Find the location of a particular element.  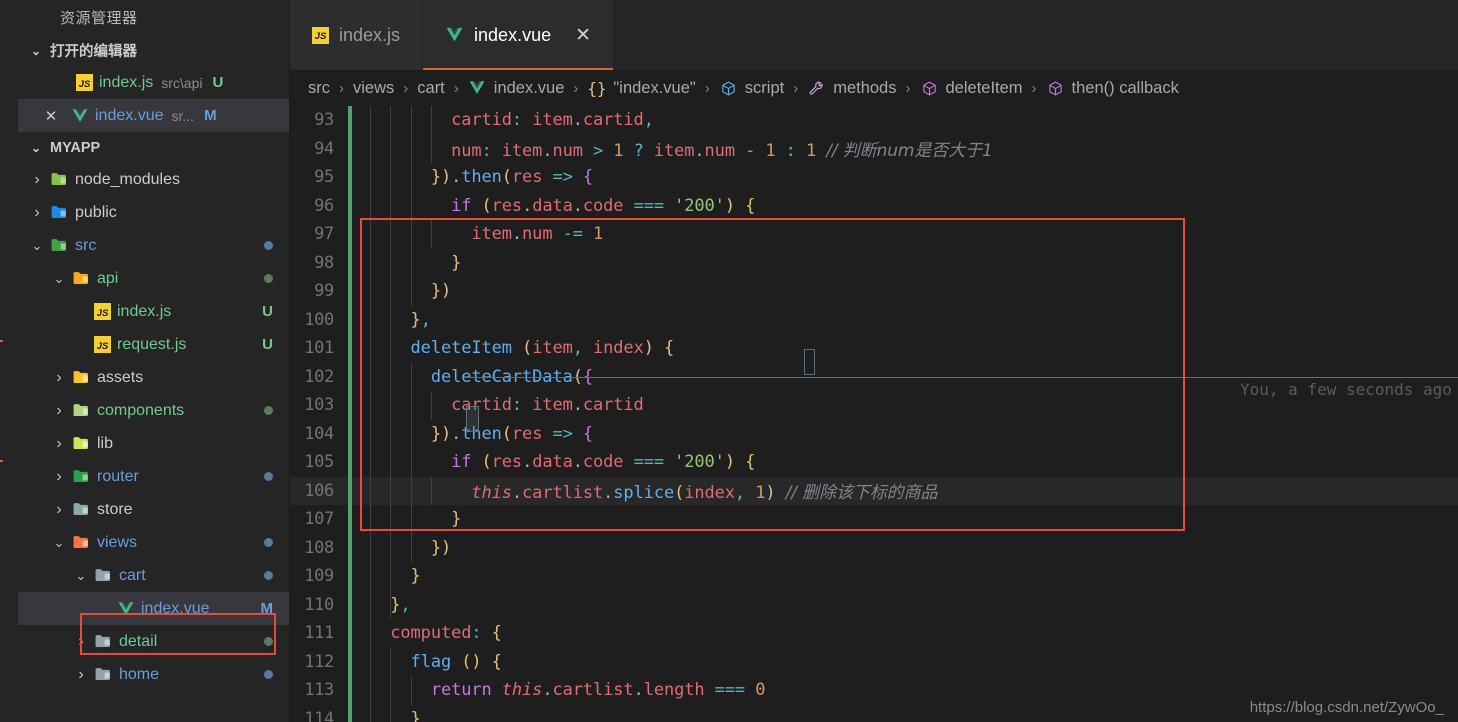

breadcrumb-label: src is located at coordinates (319, 87).